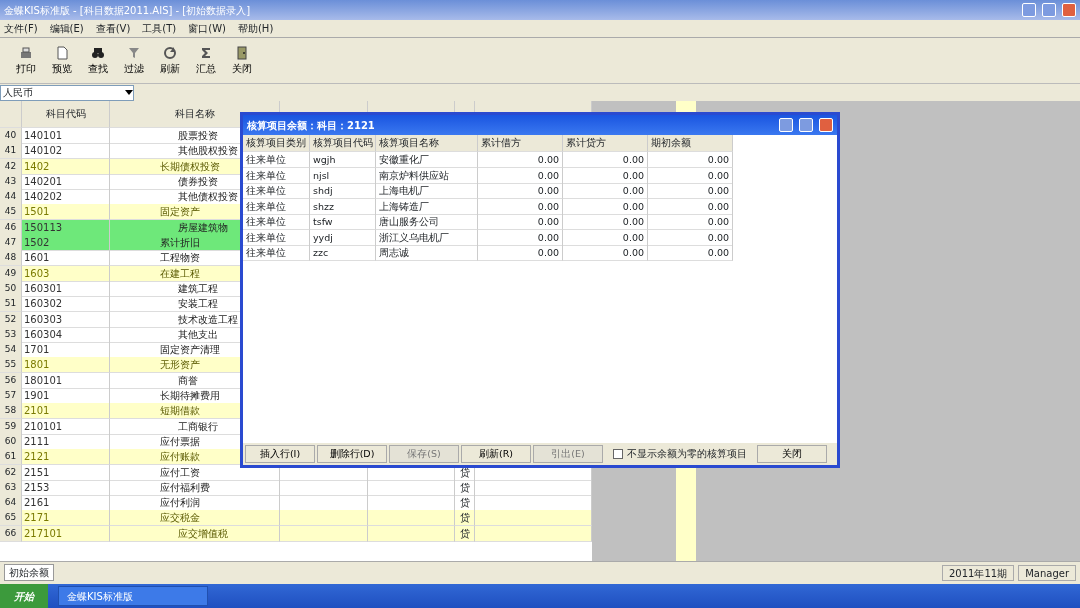 Image resolution: width=1080 pixels, height=608 pixels. Describe the element at coordinates (465, 518) in the screenshot. I see `table-cell: 贷` at that location.